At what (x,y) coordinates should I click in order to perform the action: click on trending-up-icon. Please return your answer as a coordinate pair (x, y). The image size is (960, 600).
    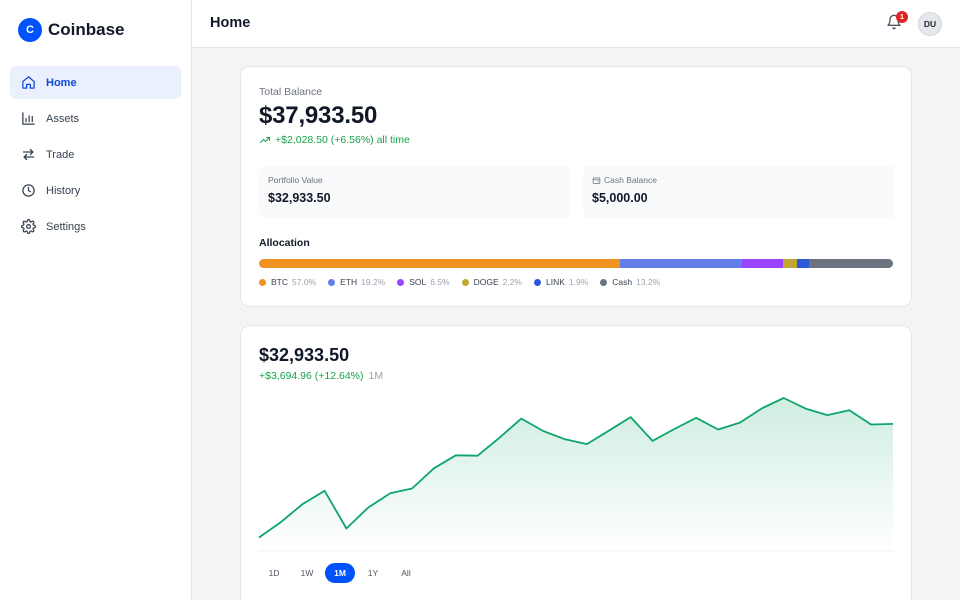
    Looking at the image, I should click on (265, 140).